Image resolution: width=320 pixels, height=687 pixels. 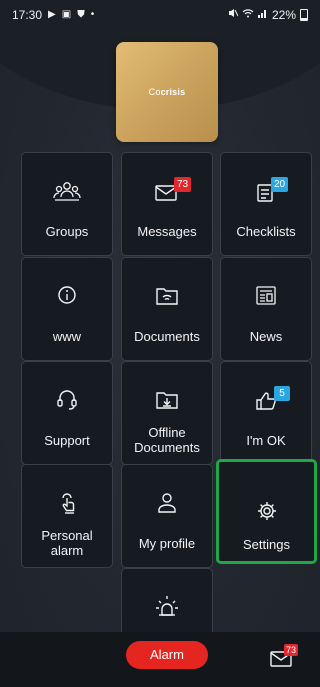 What do you see at coordinates (167, 399) in the screenshot?
I see `folder-download-icon` at bounding box center [167, 399].